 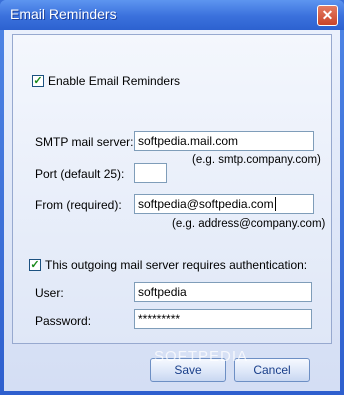 What do you see at coordinates (80, 174) in the screenshot?
I see `port-label: Port (default 25):` at bounding box center [80, 174].